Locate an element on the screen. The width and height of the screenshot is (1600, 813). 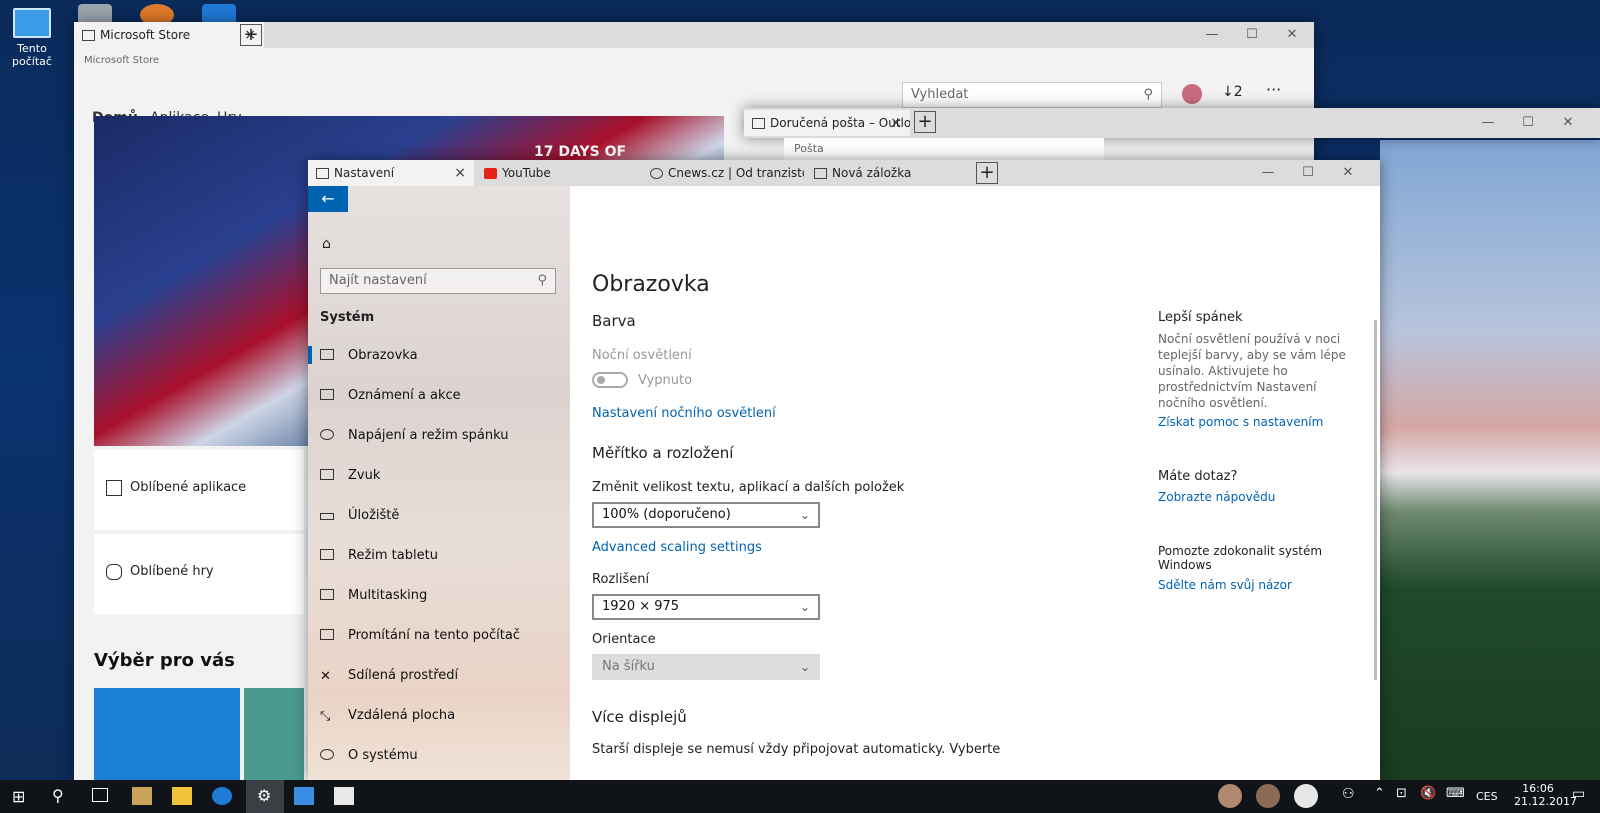
sidebar-item-shared: ✕ Sdílená prostředí is located at coordinates (389, 676).